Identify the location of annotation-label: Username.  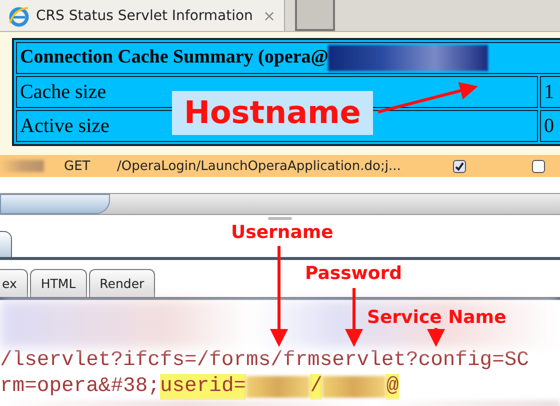
(282, 232).